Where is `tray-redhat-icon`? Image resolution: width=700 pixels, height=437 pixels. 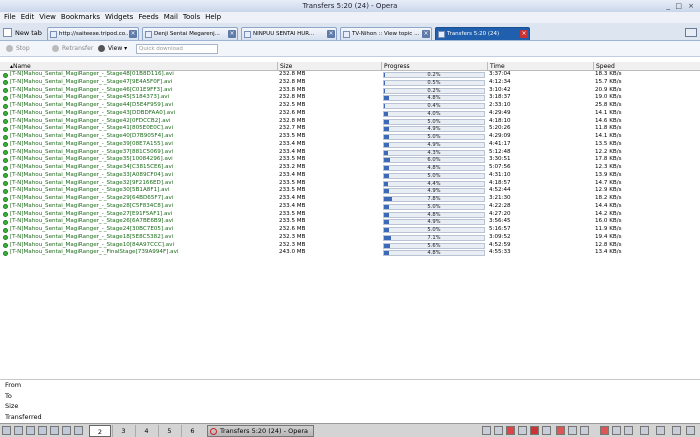 tray-redhat-icon is located at coordinates (534, 430).